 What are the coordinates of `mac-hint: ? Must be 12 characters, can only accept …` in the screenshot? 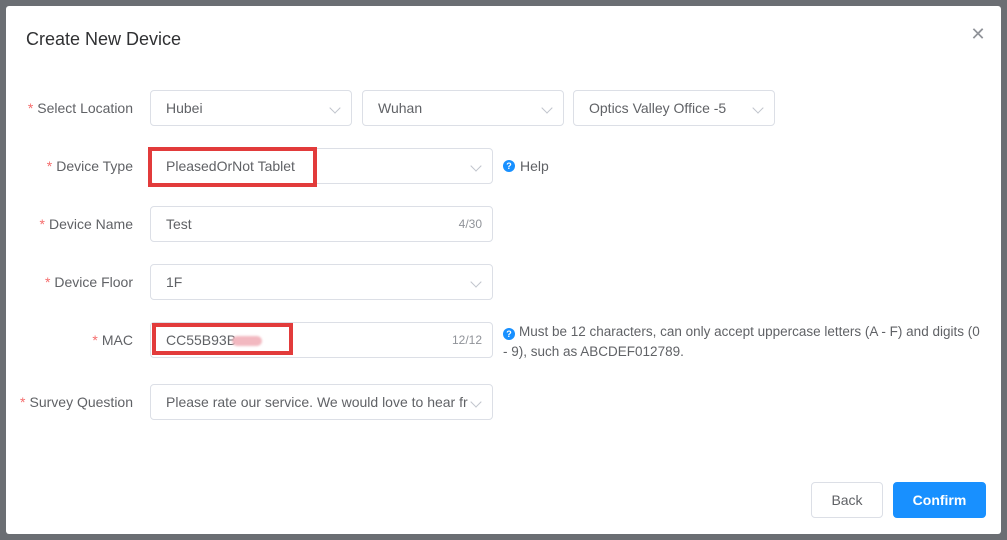 It's located at (743, 342).